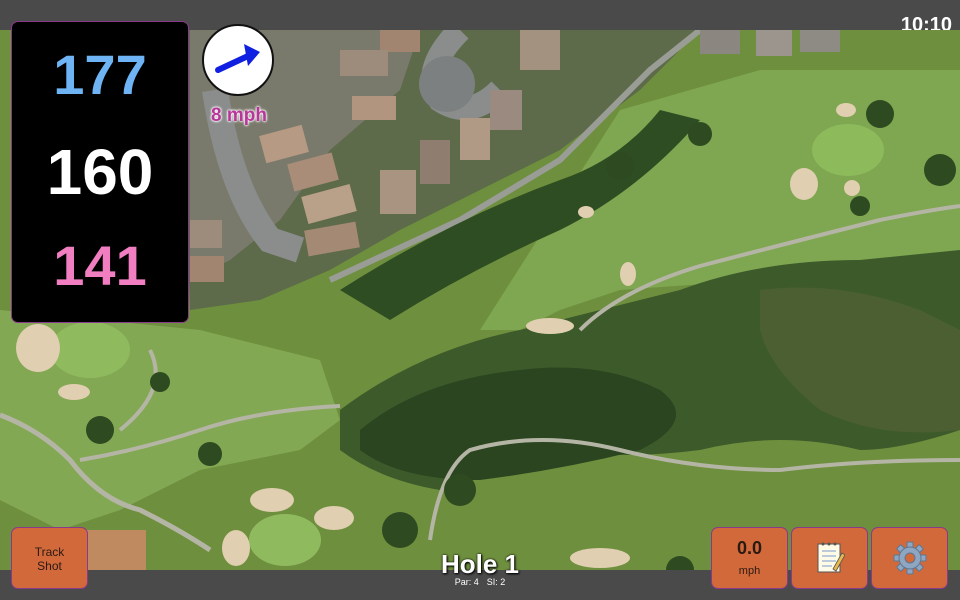 The height and width of the screenshot is (600, 960). I want to click on distance-panel: 177 160 141, so click(100, 172).